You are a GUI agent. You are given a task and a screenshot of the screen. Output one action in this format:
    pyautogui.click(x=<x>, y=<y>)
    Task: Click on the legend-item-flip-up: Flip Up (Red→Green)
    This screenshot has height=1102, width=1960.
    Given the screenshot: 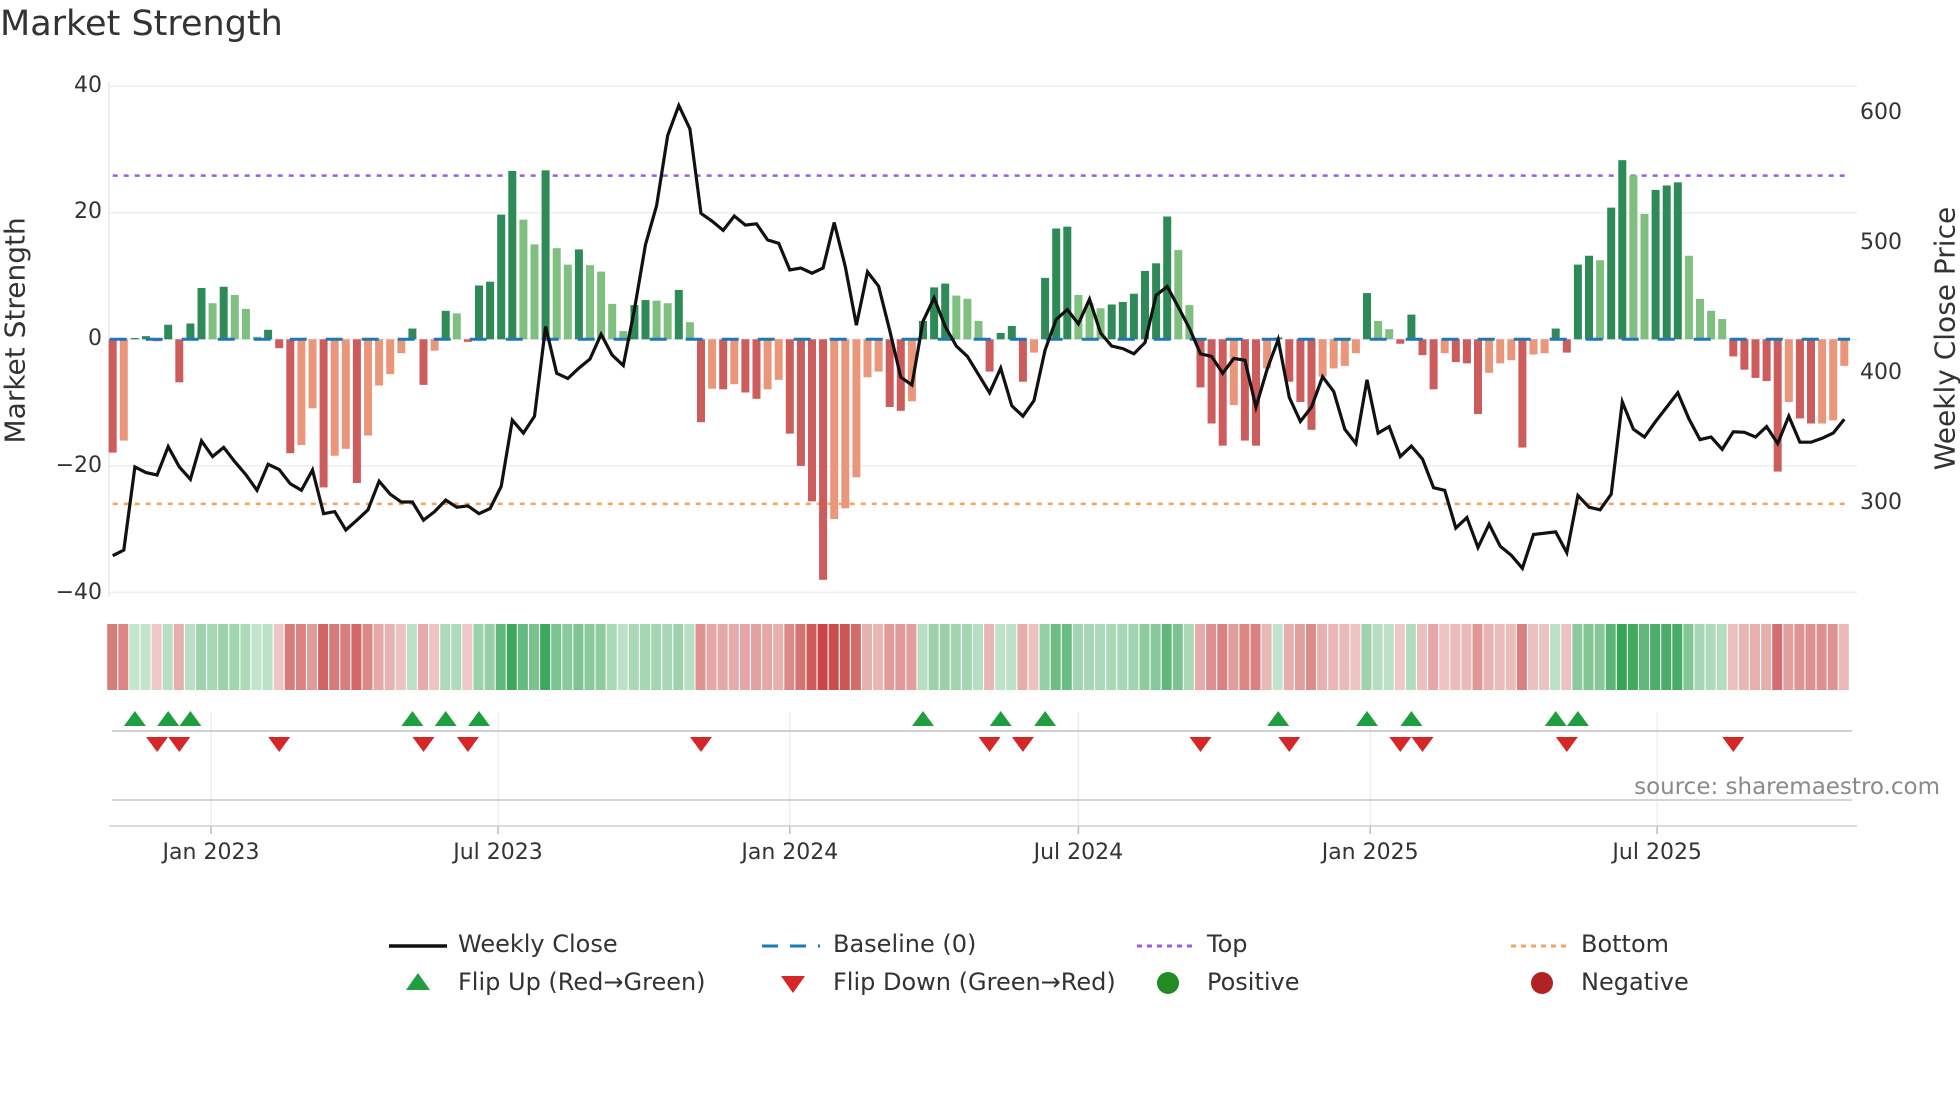 What is the action you would take?
    pyautogui.click(x=582, y=982)
    